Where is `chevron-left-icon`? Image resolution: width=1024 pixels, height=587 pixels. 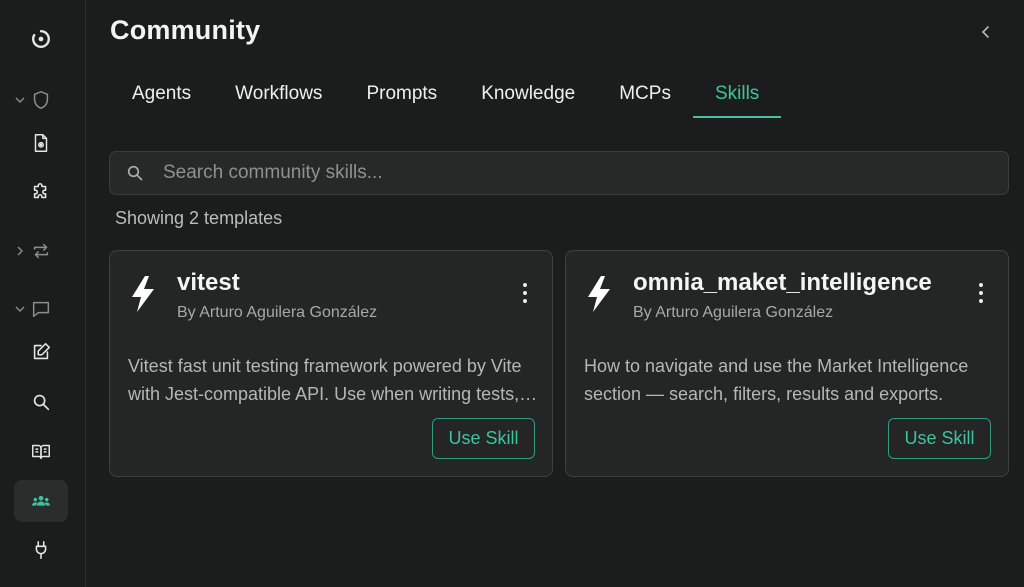
chevron-left-icon is located at coordinates (986, 32).